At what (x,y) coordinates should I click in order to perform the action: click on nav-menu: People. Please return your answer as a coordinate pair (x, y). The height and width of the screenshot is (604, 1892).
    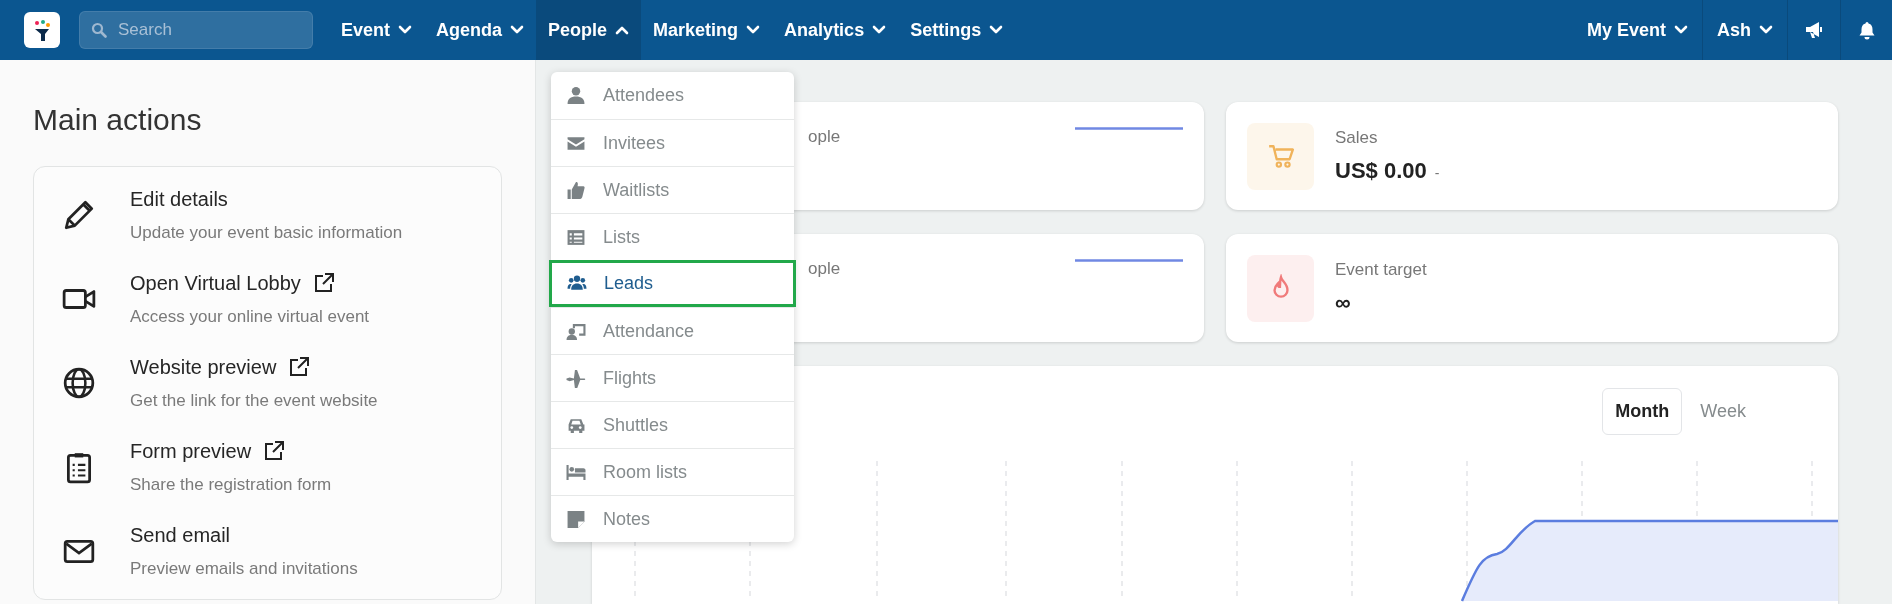
    Looking at the image, I should click on (589, 30).